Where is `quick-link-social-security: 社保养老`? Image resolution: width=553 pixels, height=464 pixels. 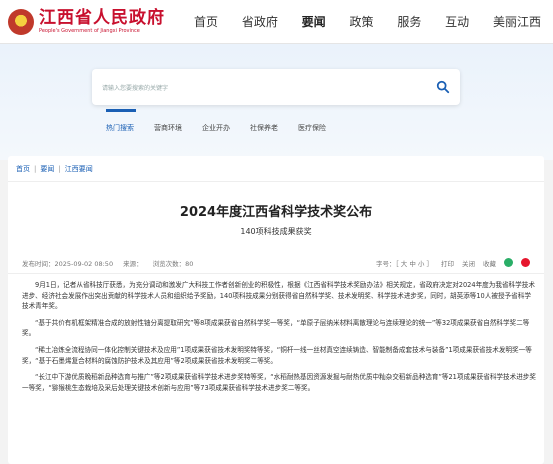 quick-link-social-security: 社保养老 is located at coordinates (264, 128).